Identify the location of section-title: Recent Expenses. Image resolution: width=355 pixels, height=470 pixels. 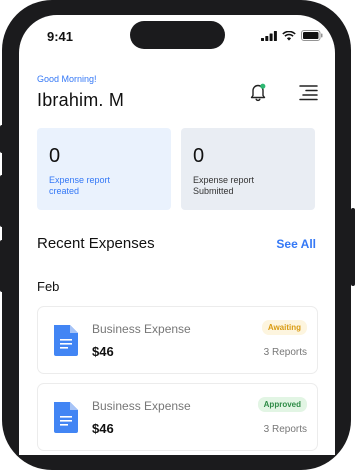
(96, 243).